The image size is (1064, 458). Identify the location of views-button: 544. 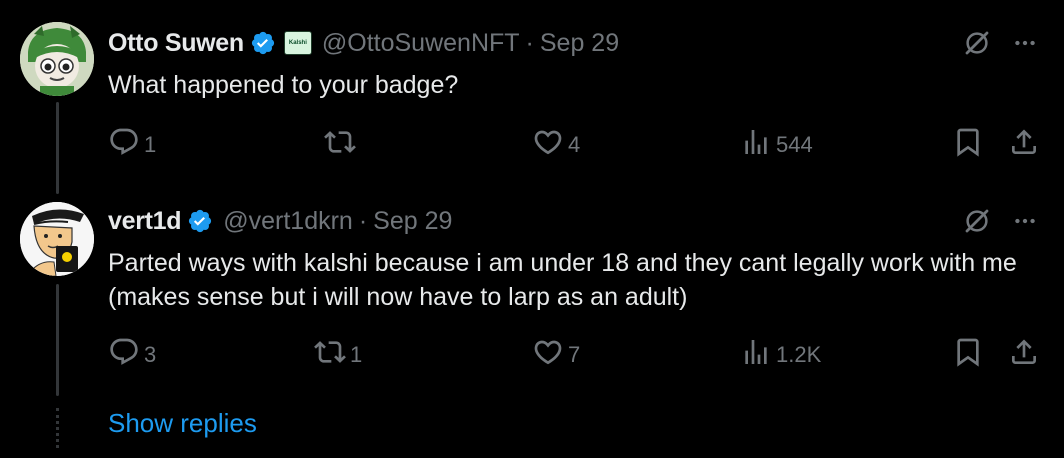
(776, 145).